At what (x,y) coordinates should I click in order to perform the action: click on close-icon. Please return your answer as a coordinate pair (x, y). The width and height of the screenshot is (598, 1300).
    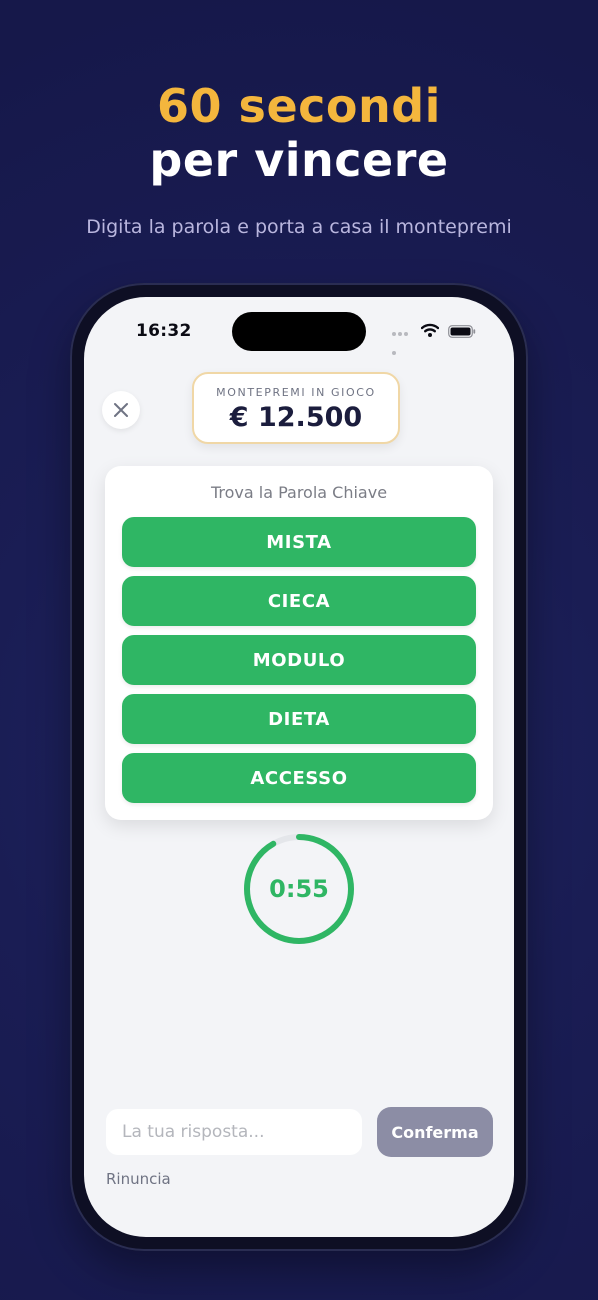
    Looking at the image, I should click on (121, 410).